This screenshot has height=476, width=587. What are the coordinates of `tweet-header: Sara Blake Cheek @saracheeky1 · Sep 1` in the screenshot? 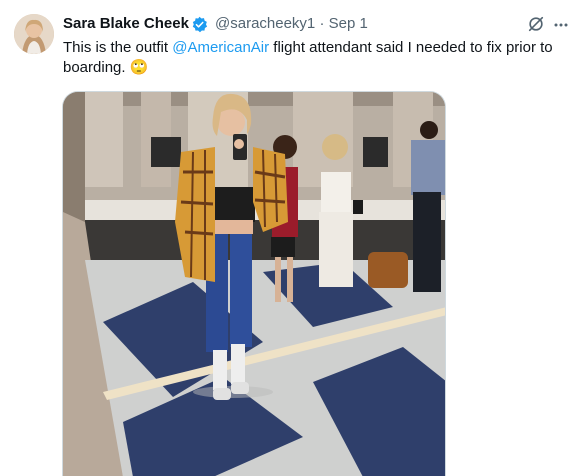 It's located at (316, 24).